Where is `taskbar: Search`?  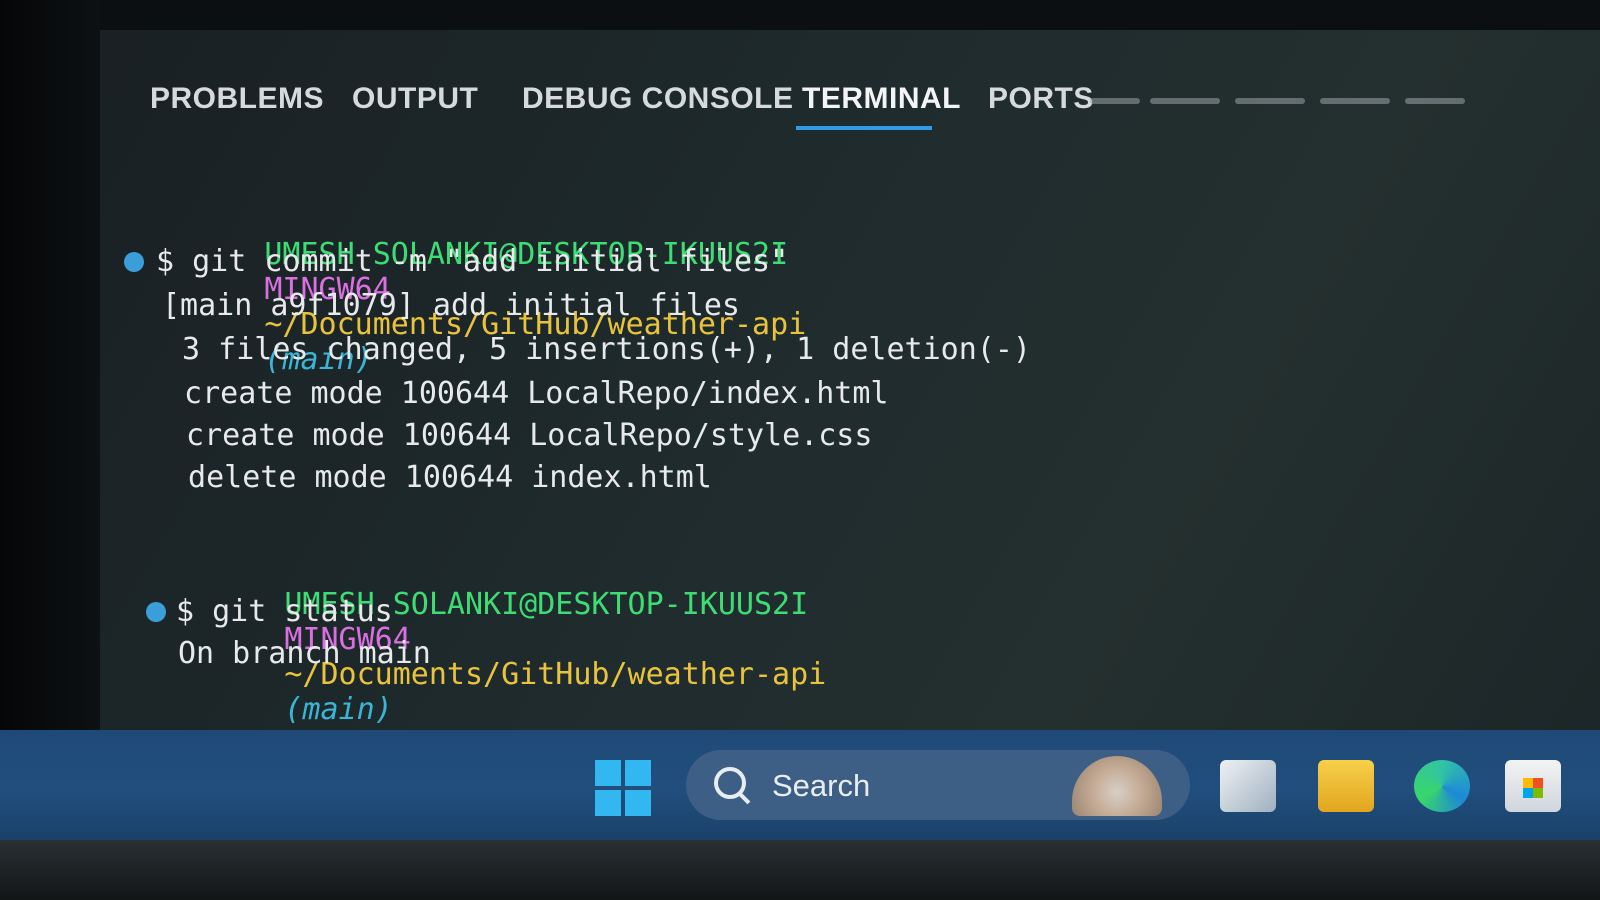 taskbar: Search is located at coordinates (800, 785).